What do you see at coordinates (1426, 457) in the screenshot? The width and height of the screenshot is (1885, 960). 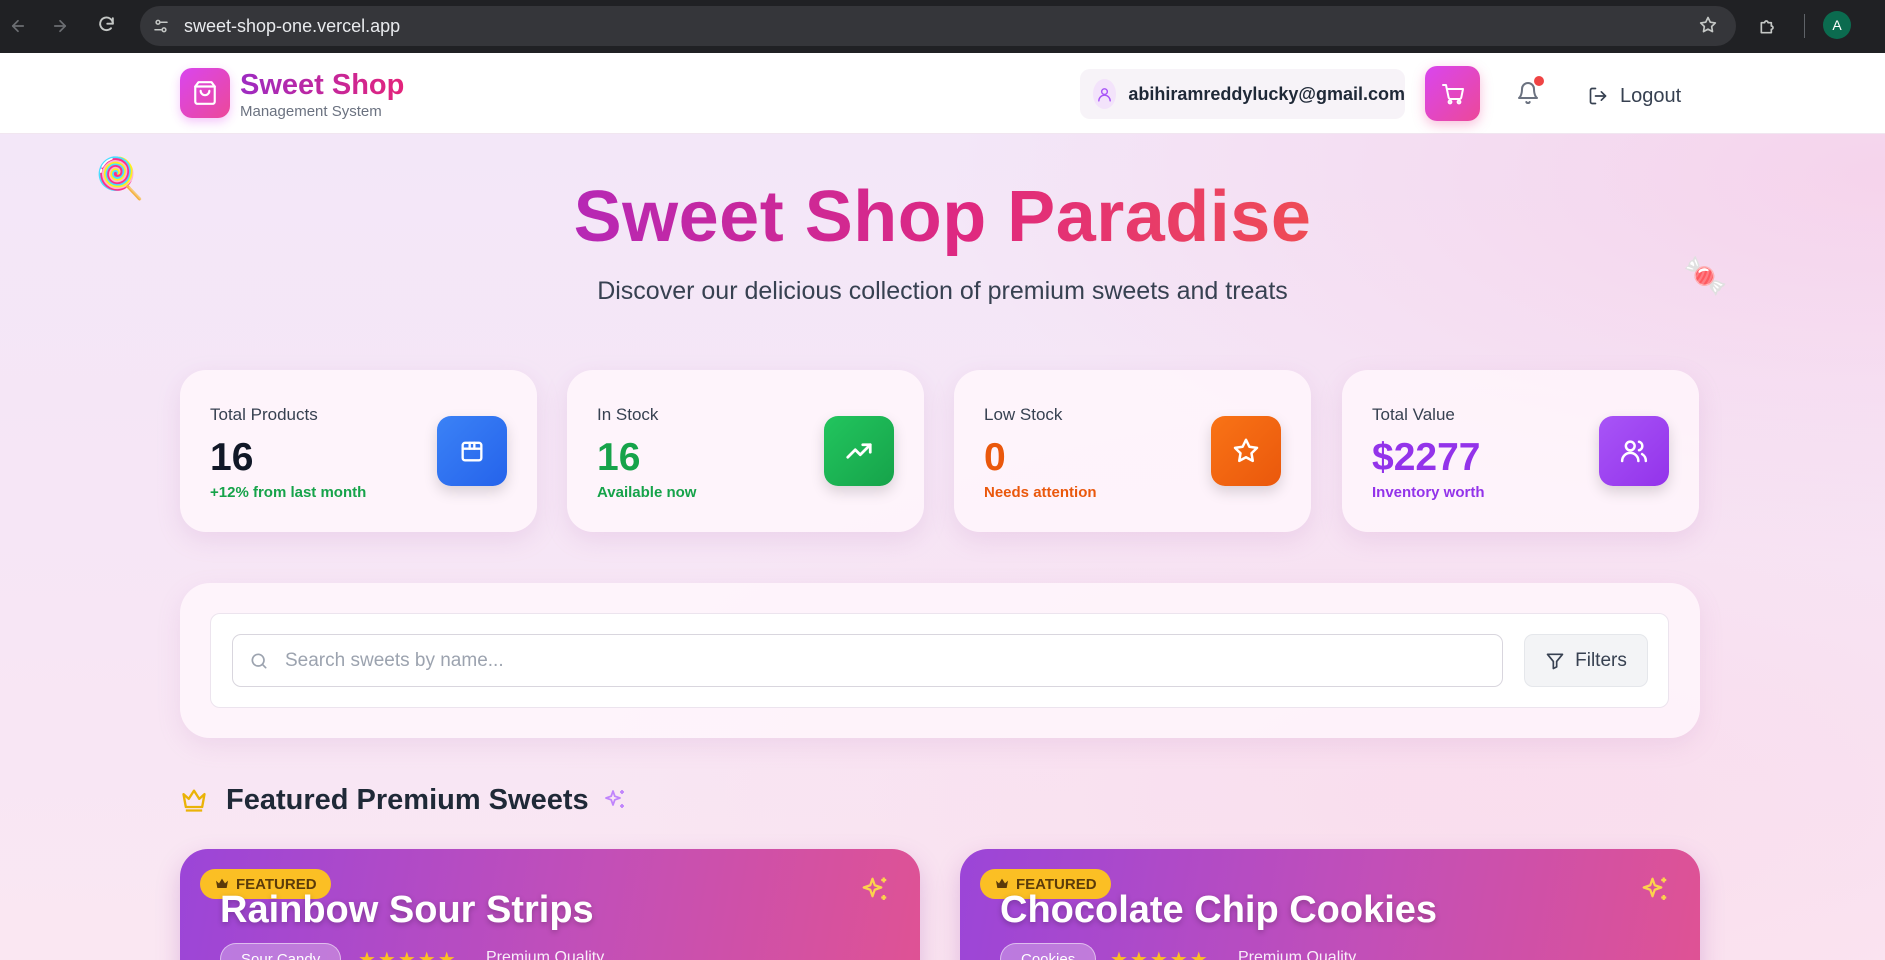 I see `stat-value: $2277` at bounding box center [1426, 457].